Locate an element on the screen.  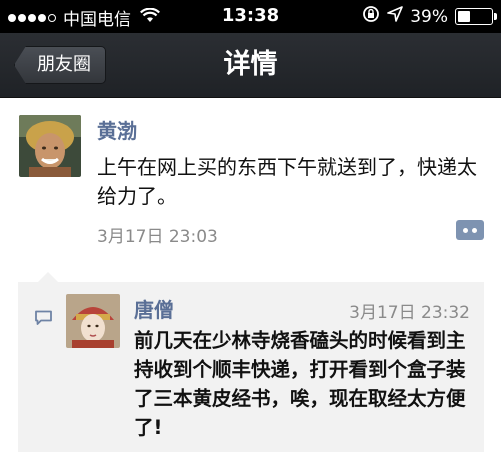
commenter-name: 唐僧 is located at coordinates (154, 308).